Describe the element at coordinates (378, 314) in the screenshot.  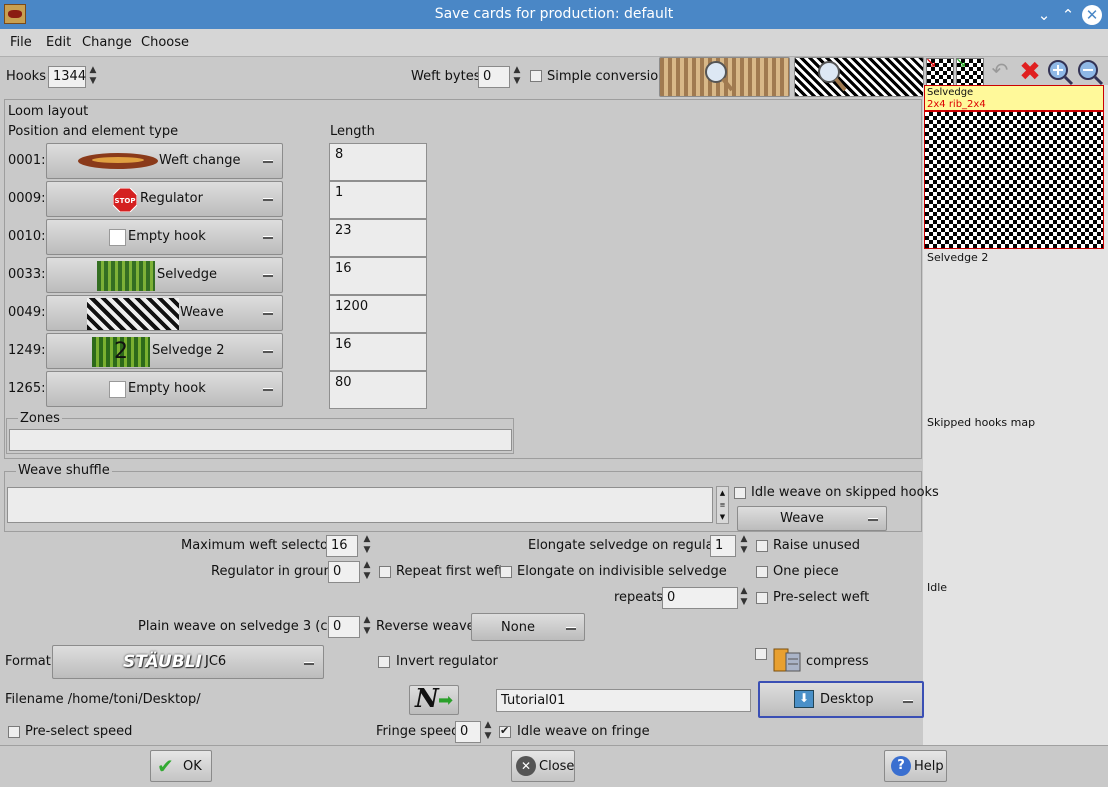
I see `length-input: 1200` at that location.